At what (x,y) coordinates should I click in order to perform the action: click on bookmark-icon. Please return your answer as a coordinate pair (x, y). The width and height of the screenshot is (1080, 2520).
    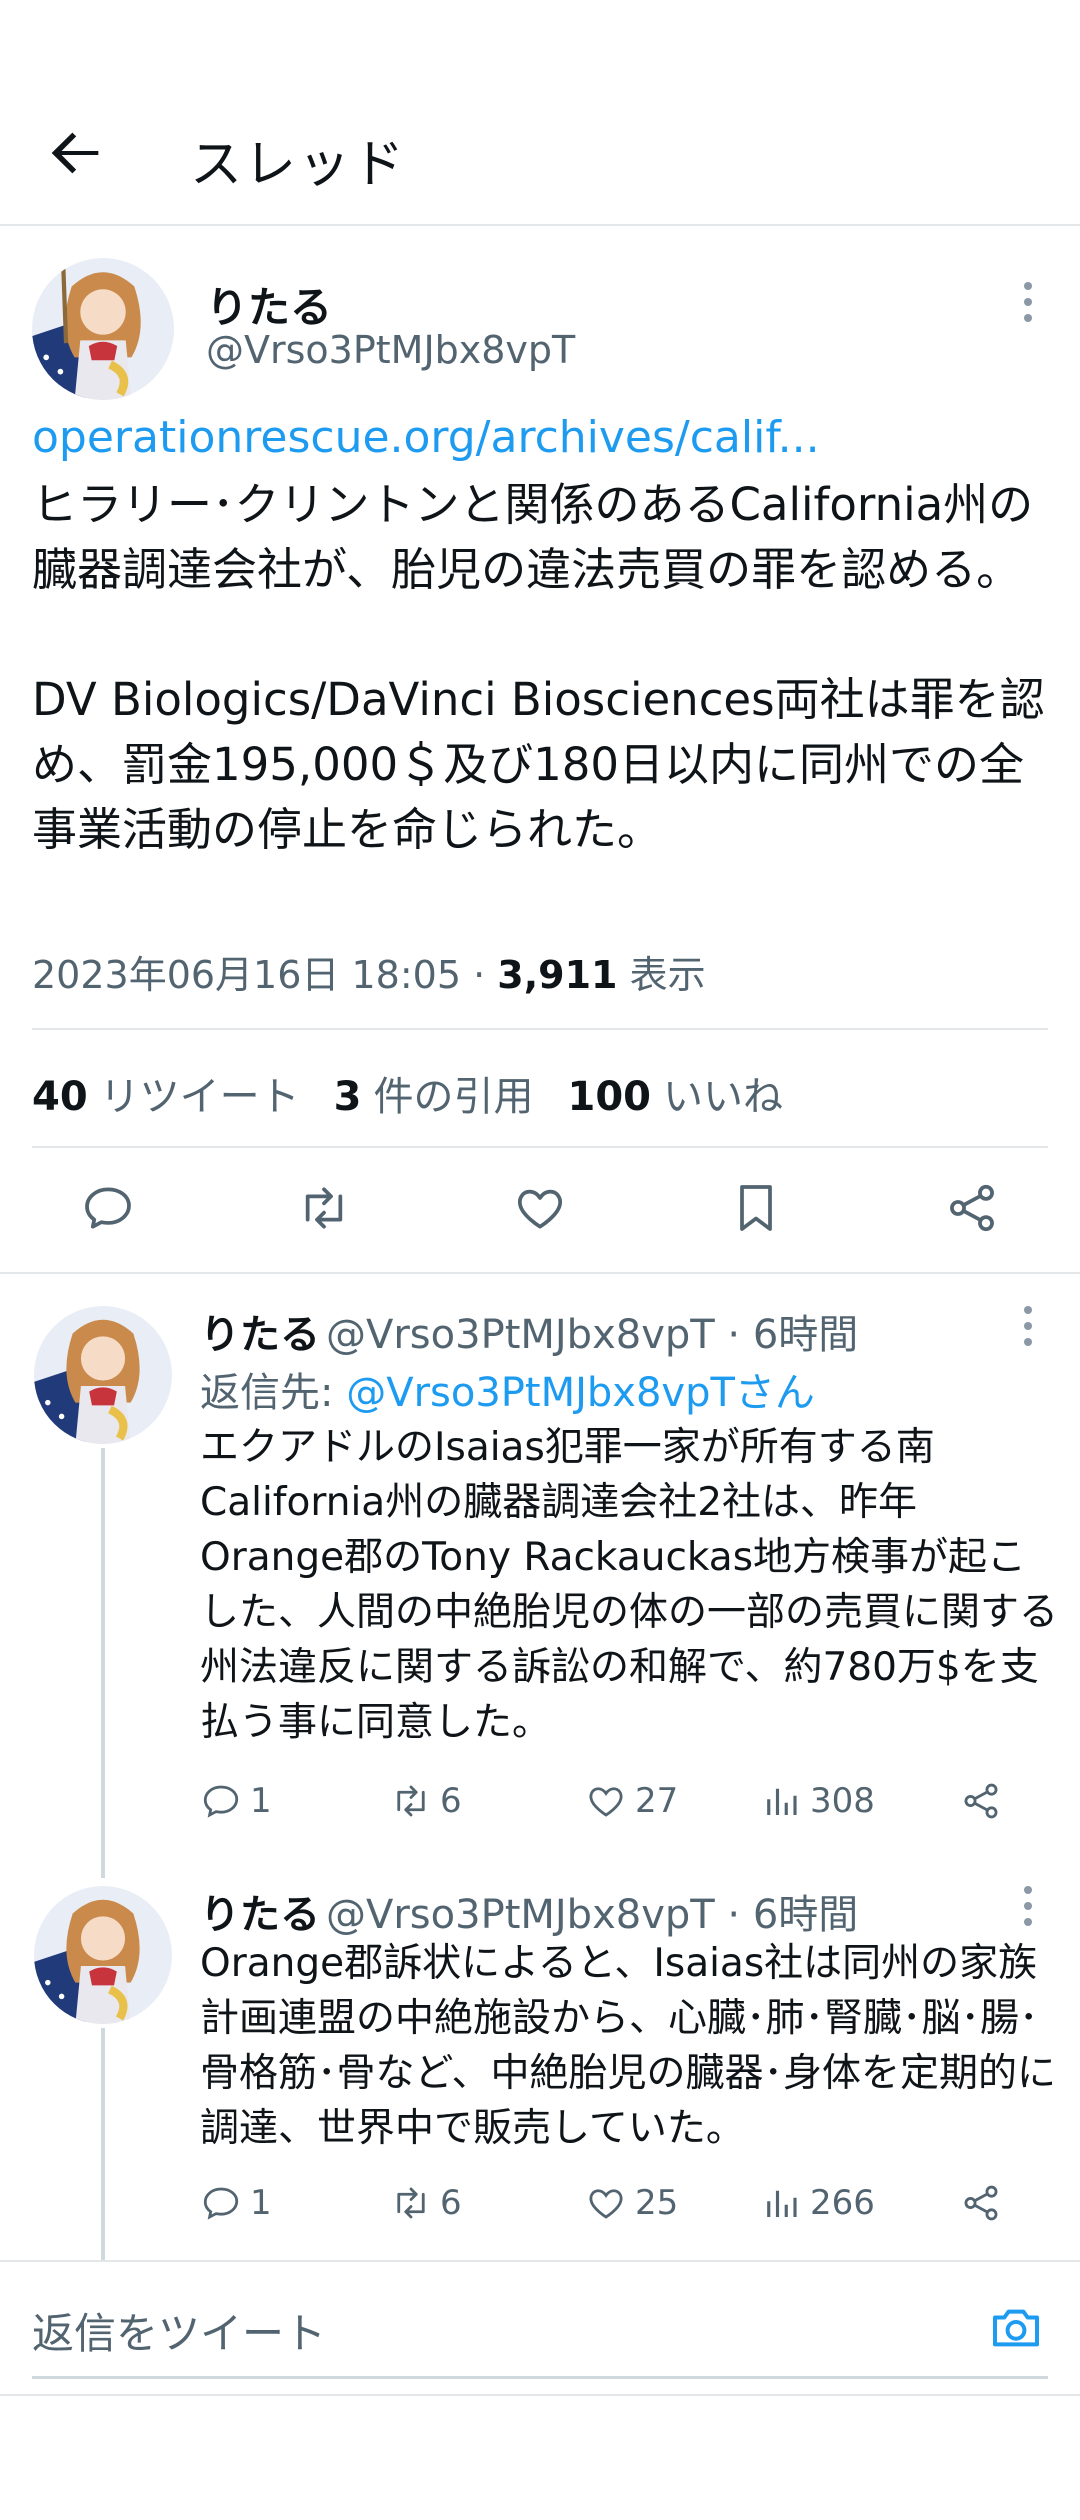
    Looking at the image, I should click on (756, 1208).